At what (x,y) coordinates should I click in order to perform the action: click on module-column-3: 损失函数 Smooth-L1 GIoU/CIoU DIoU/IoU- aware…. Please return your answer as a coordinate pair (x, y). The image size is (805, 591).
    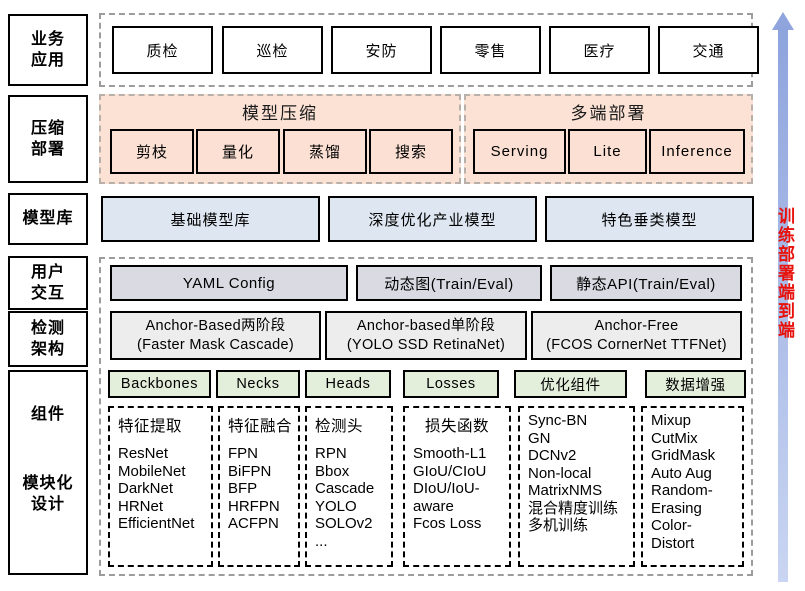
    Looking at the image, I should click on (457, 486).